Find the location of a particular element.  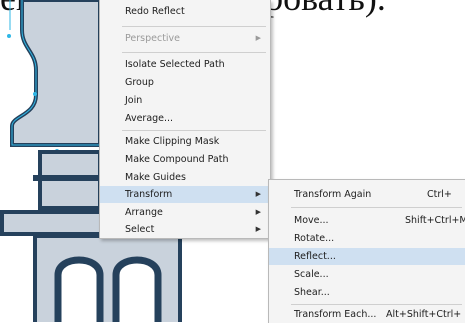

menu-item-label: Make Clipping Mask is located at coordinates (172, 141).